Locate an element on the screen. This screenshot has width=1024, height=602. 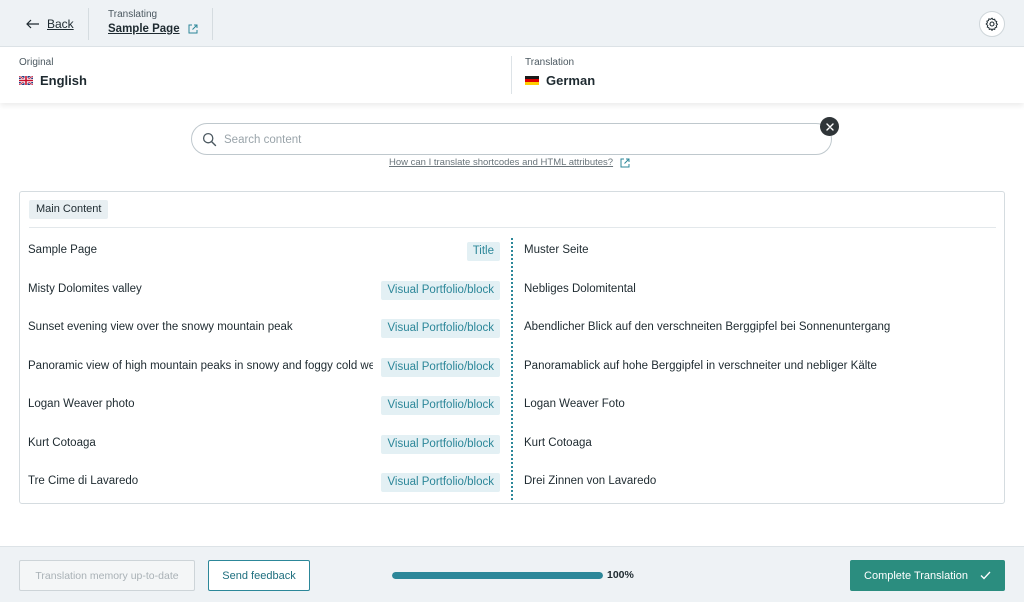
complete-translation-button: Complete Translation is located at coordinates (927, 575).